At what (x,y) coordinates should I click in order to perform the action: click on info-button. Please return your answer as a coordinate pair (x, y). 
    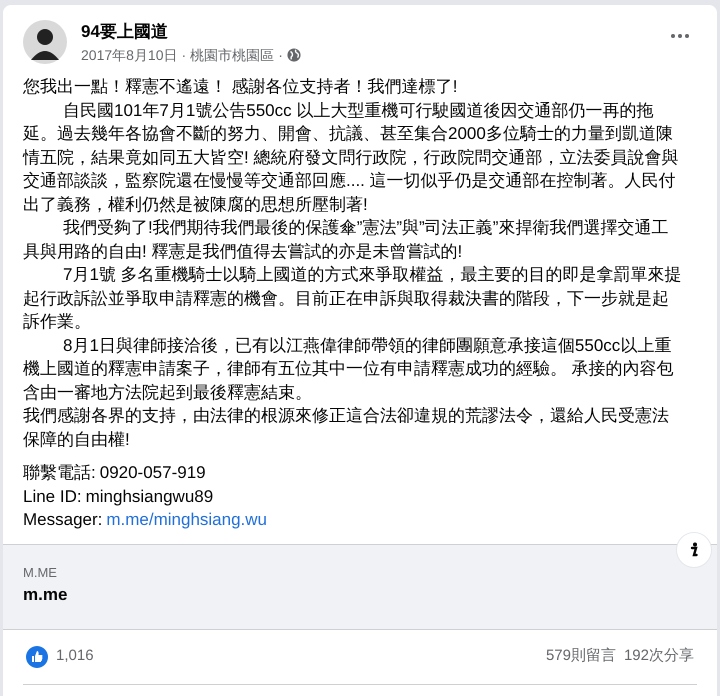
    Looking at the image, I should click on (694, 550).